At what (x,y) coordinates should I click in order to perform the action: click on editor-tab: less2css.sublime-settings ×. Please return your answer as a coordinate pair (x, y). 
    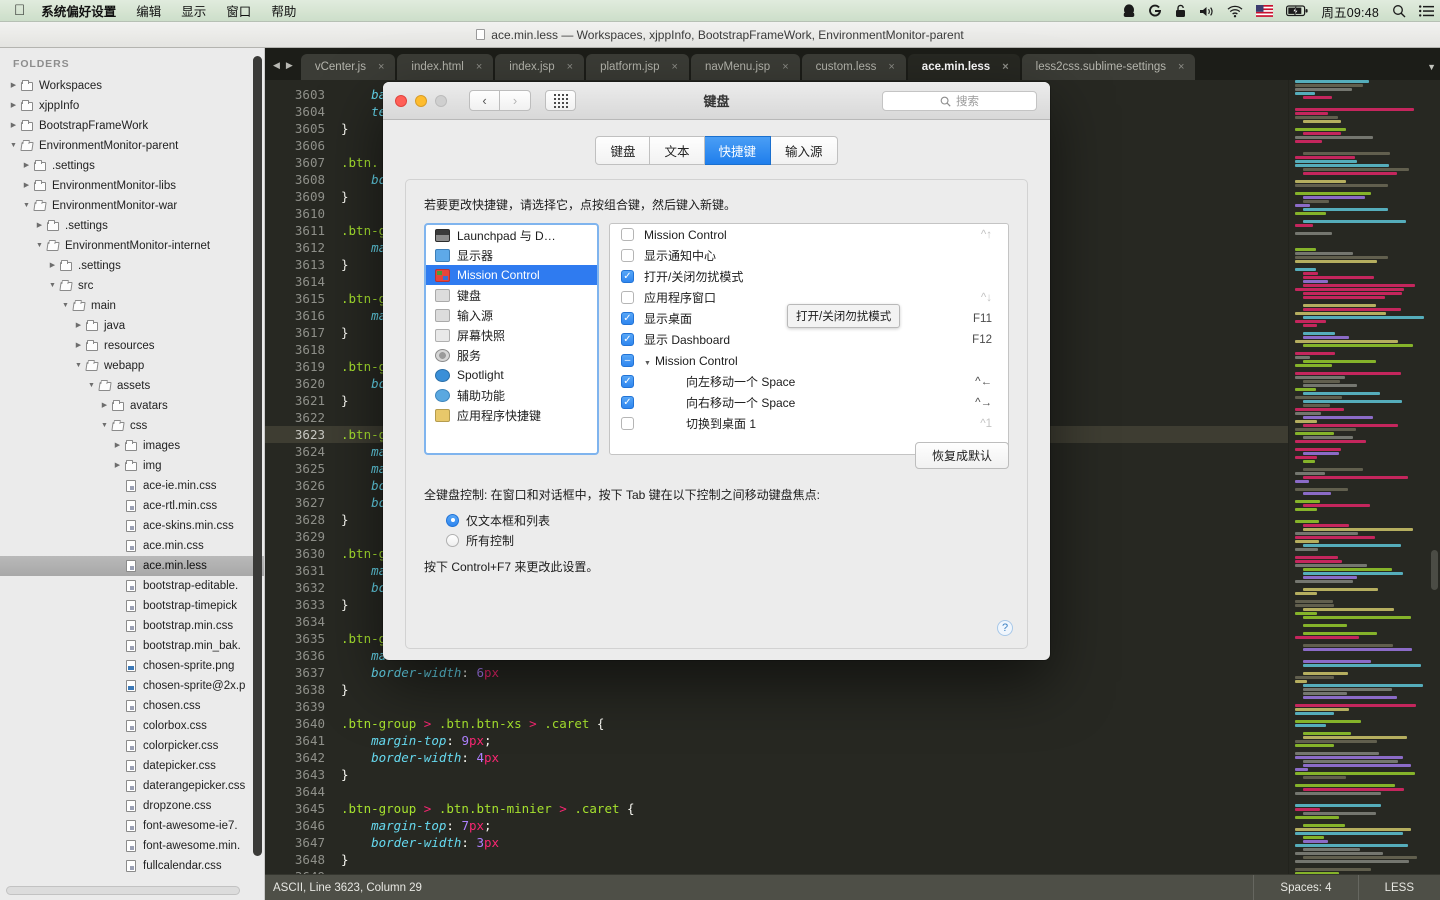
    Looking at the image, I should click on (1108, 67).